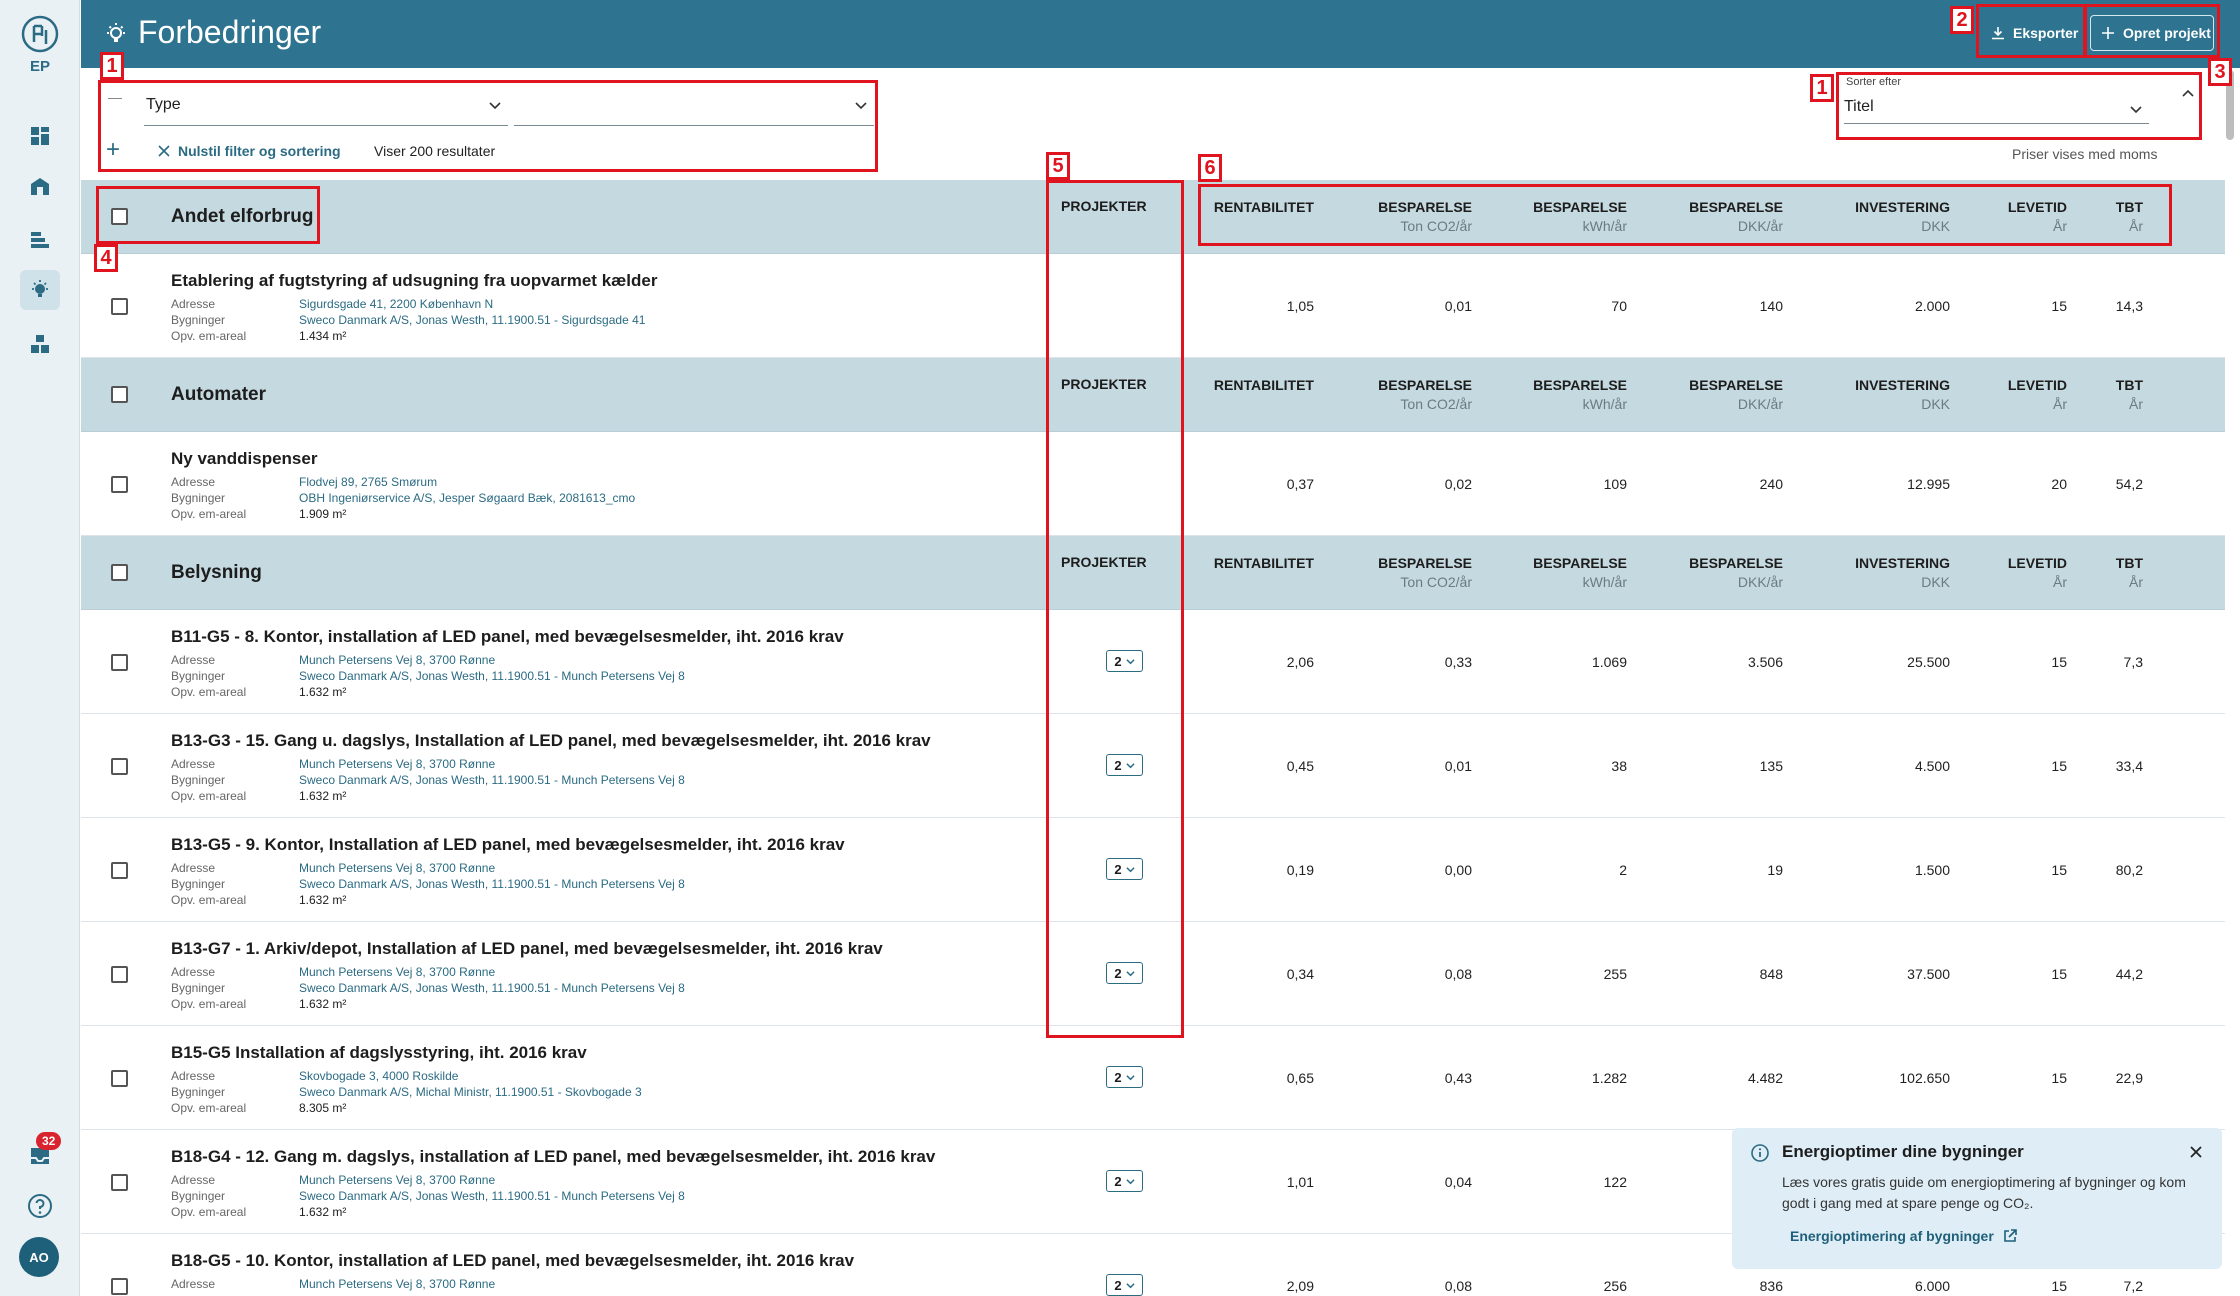  What do you see at coordinates (1264, 385) in the screenshot?
I see `column-header-rent: RENTABILITET` at bounding box center [1264, 385].